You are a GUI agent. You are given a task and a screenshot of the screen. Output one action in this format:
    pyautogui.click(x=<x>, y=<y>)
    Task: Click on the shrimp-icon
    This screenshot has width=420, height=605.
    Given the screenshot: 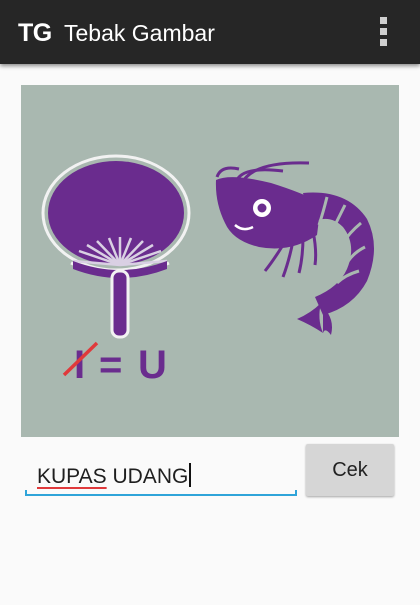 What is the action you would take?
    pyautogui.click(x=294, y=248)
    